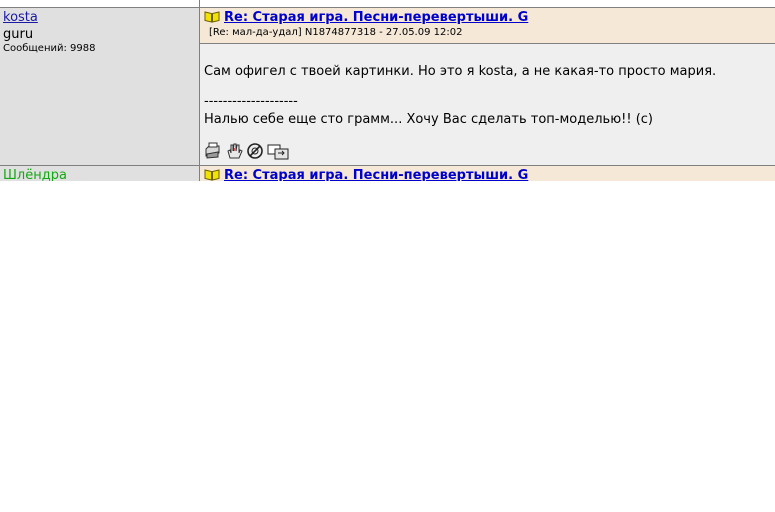 The width and height of the screenshot is (775, 512). I want to click on previous-post-bottom, so click(387, 4).